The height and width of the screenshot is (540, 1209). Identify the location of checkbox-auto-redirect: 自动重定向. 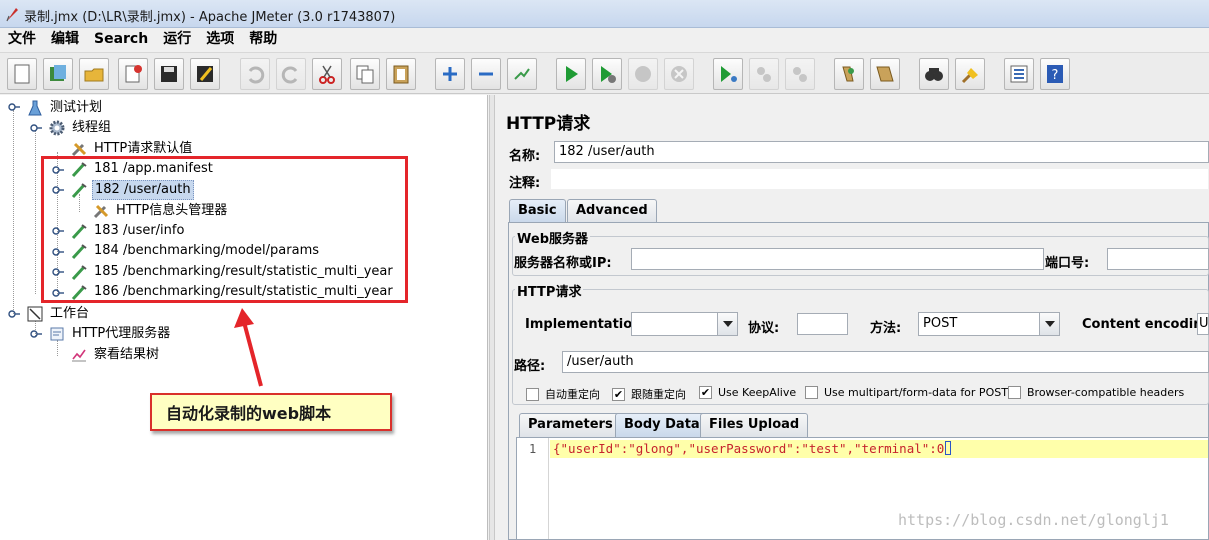
(563, 394).